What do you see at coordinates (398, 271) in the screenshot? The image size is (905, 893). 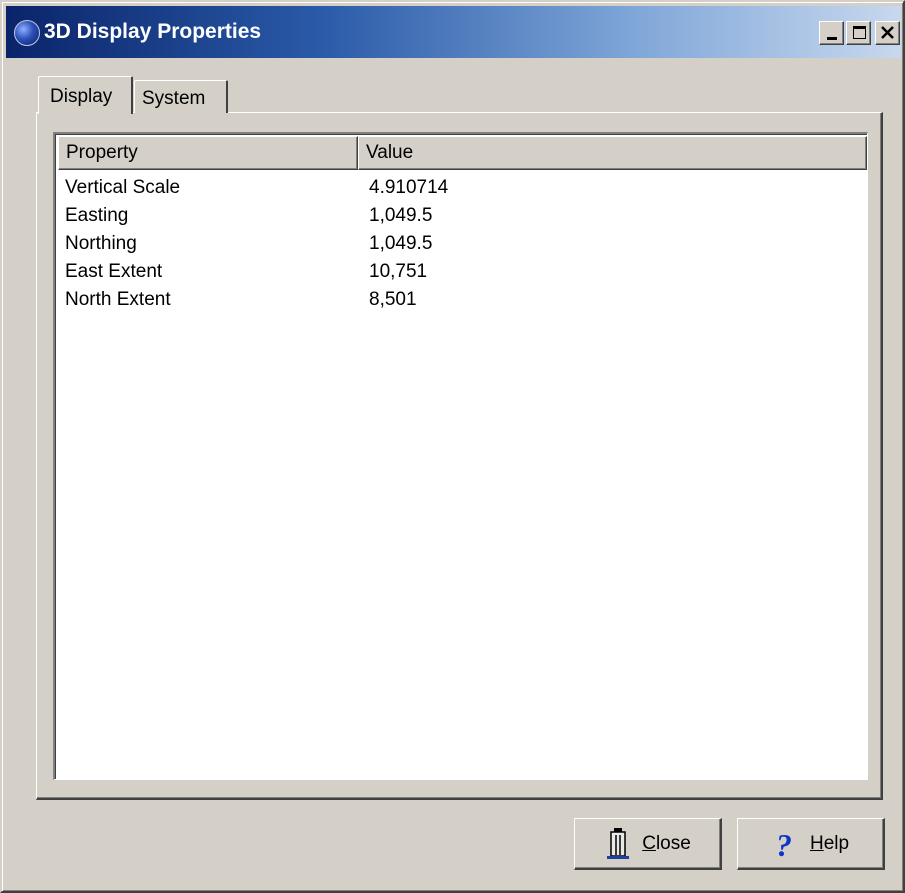 I see `value-cell: 10,751` at bounding box center [398, 271].